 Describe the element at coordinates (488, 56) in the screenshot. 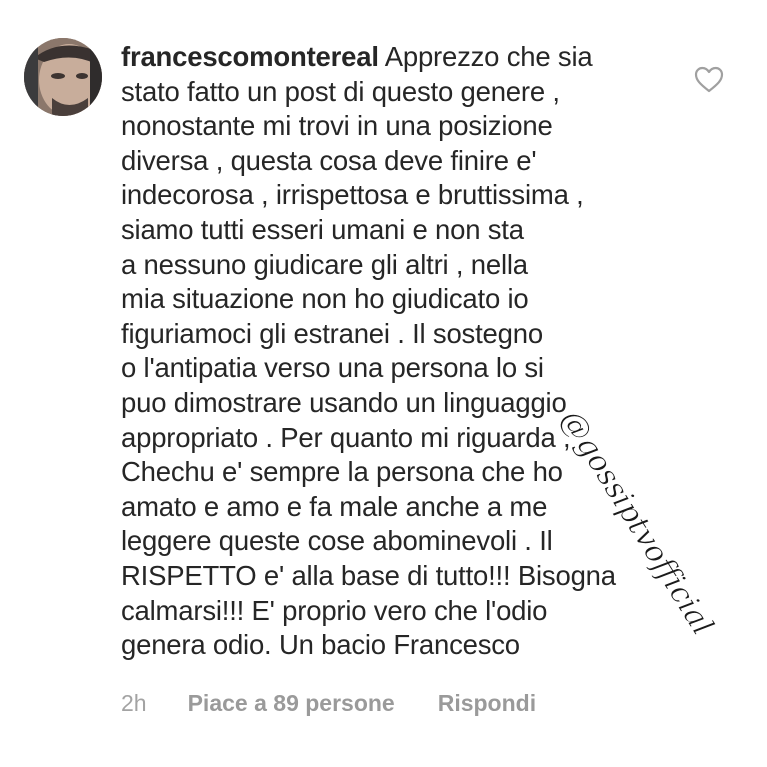

I see `comment-line-text: Apprezzo che sia` at that location.